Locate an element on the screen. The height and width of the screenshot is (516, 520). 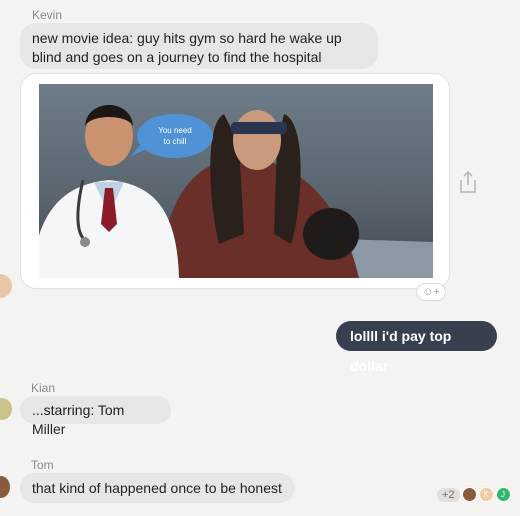
blindfold is located at coordinates (259, 128).